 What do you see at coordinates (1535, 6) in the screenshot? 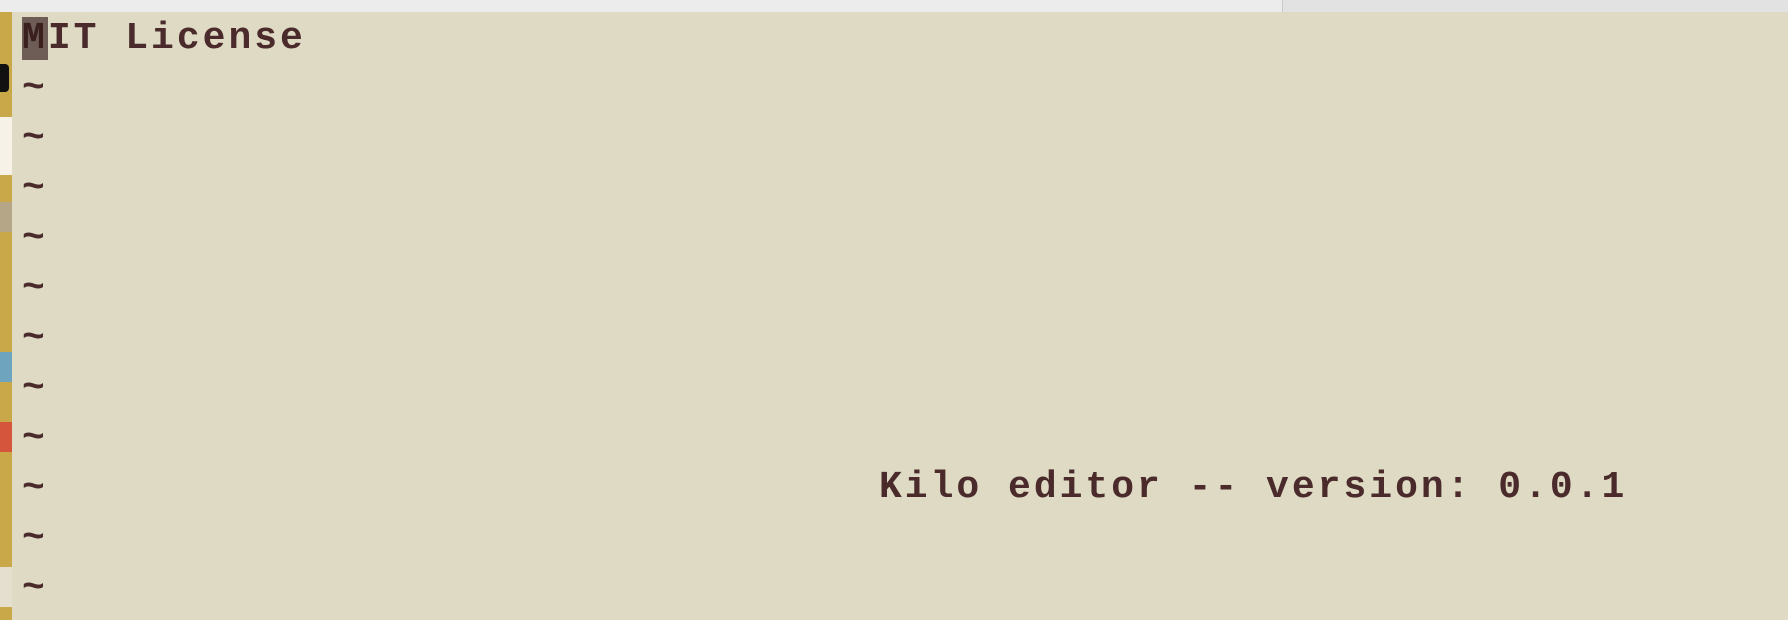
I see `window-tab-area` at bounding box center [1535, 6].